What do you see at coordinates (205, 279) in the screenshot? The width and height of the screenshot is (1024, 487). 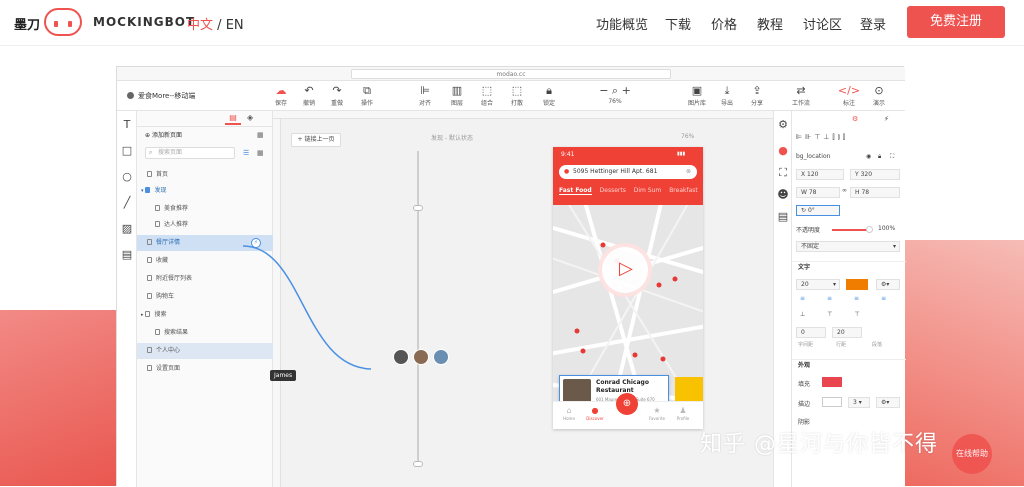 I see `page-item-nearby: 附近餐厅列表` at bounding box center [205, 279].